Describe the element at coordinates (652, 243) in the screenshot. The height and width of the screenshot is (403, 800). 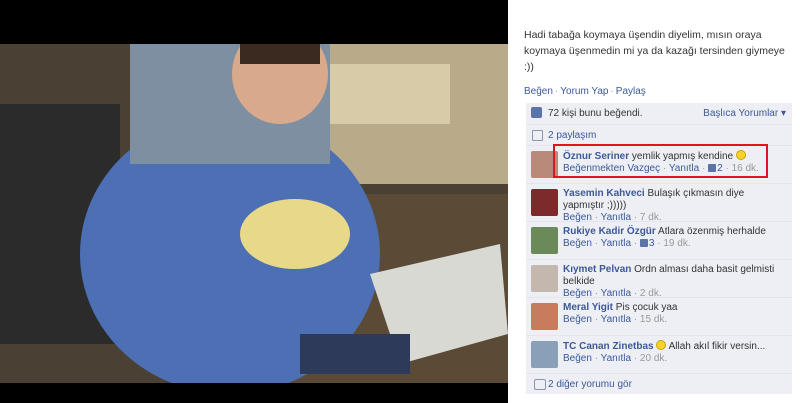
I see `comment-like-count: 3` at that location.